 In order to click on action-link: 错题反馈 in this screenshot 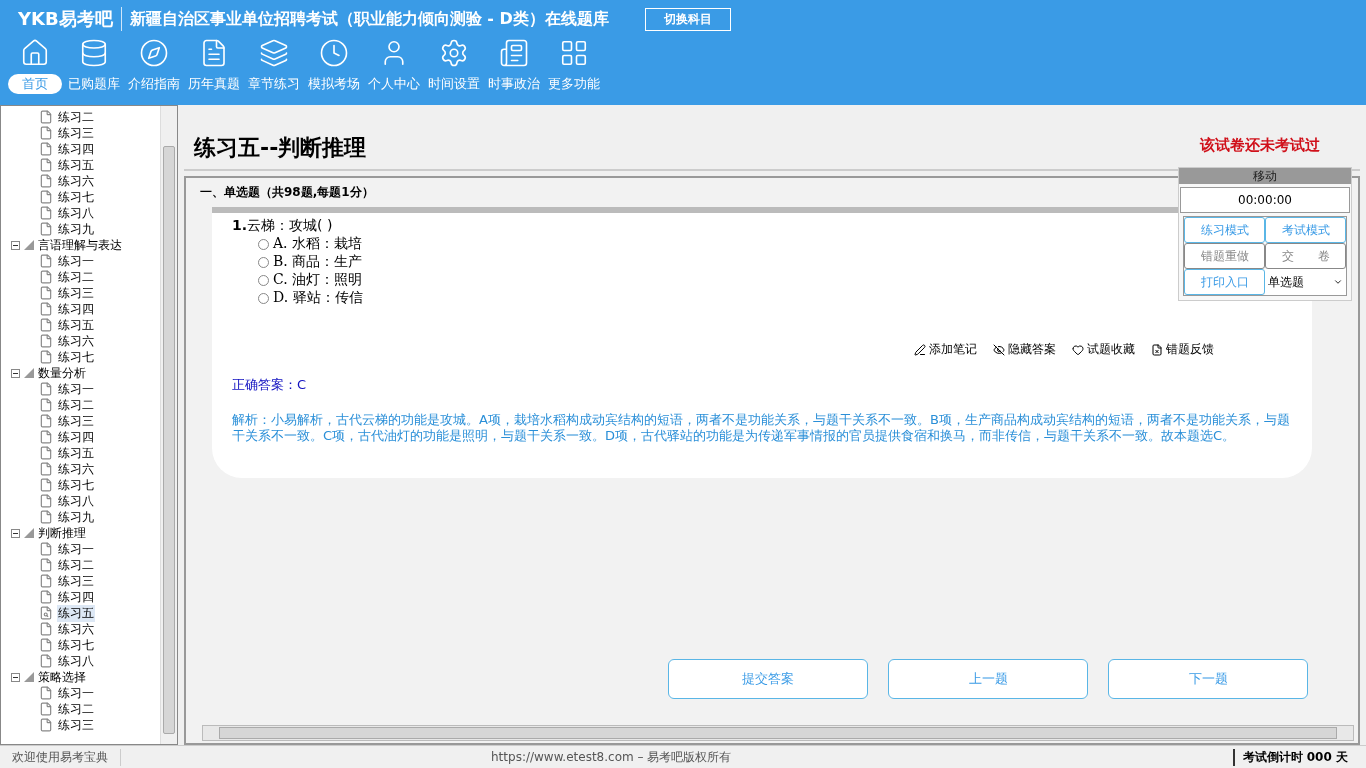, I will do `click(1182, 349)`.